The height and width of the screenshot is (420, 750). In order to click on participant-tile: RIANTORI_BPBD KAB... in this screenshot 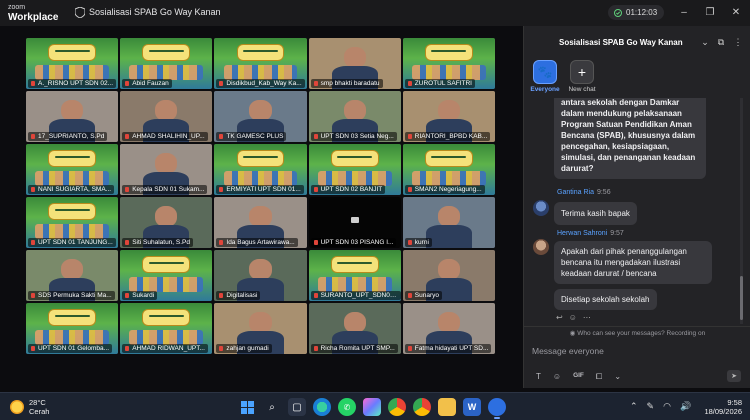, I will do `click(448, 116)`.